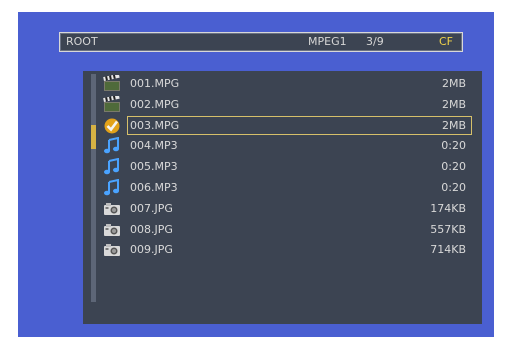 The image size is (509, 347). I want to click on current-folder-label: ROOT, so click(82, 41).